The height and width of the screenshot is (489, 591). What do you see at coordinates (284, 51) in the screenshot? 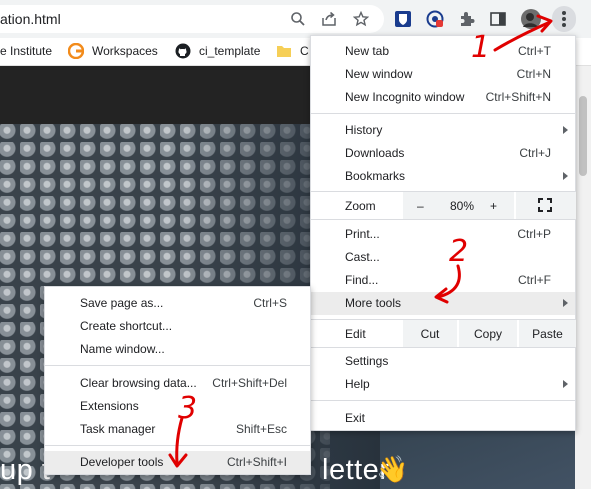
I see `folder-icon` at bounding box center [284, 51].